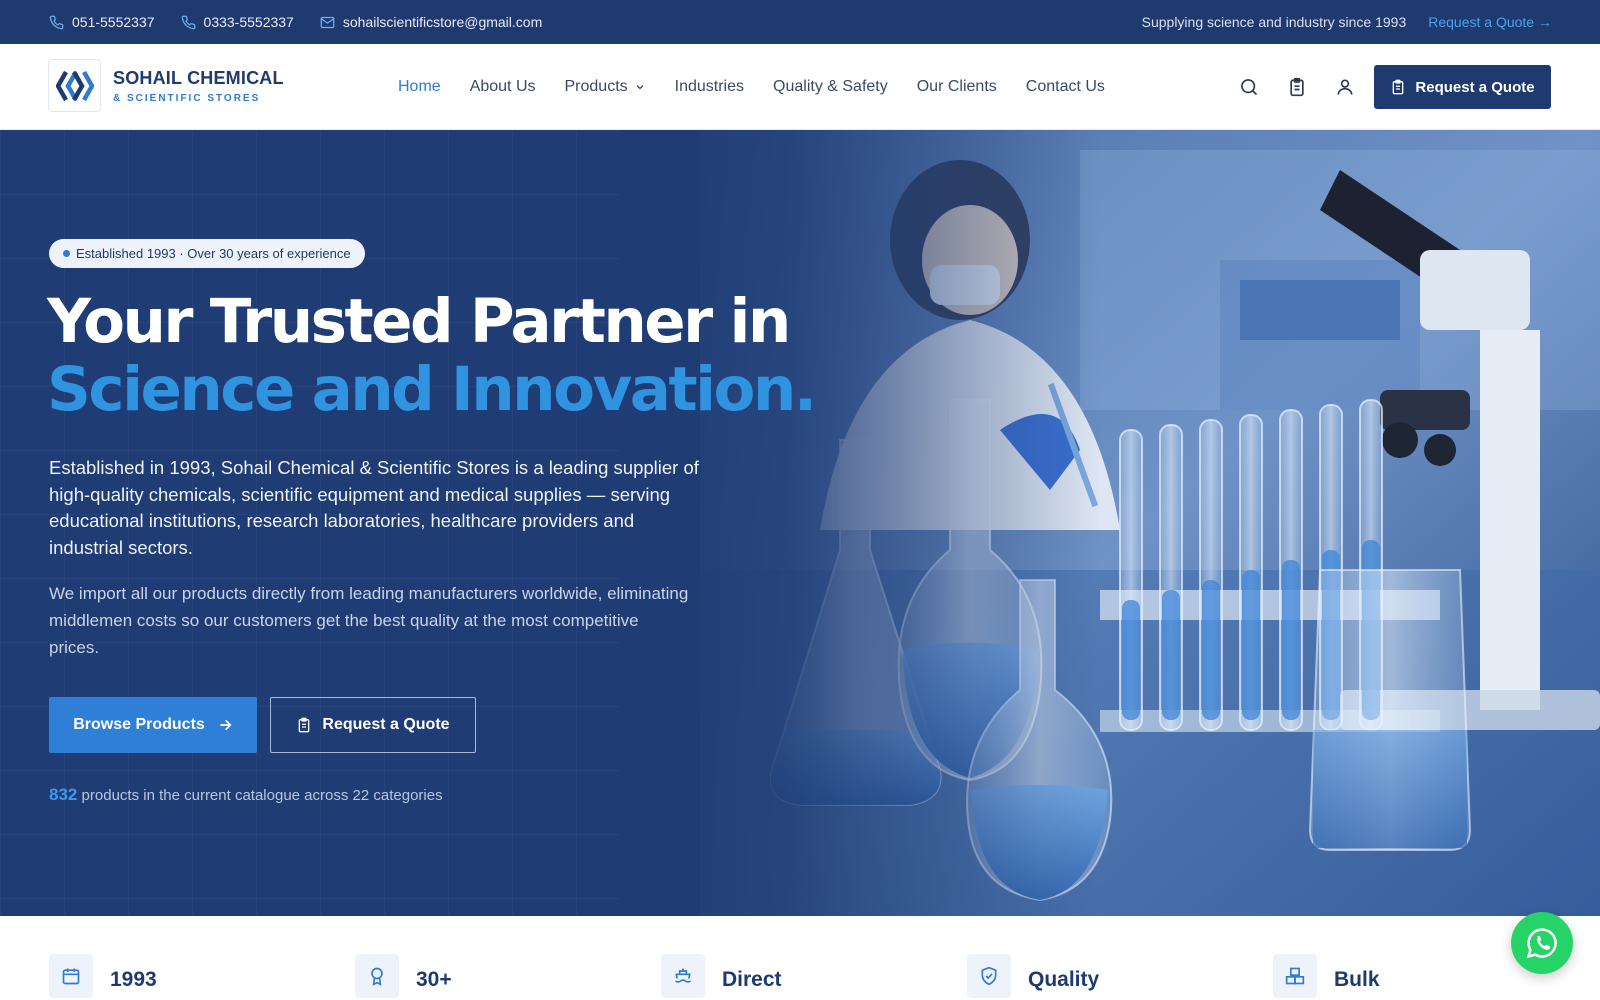 This screenshot has width=1600, height=1000. Describe the element at coordinates (327, 22) in the screenshot. I see `mail-icon` at that location.